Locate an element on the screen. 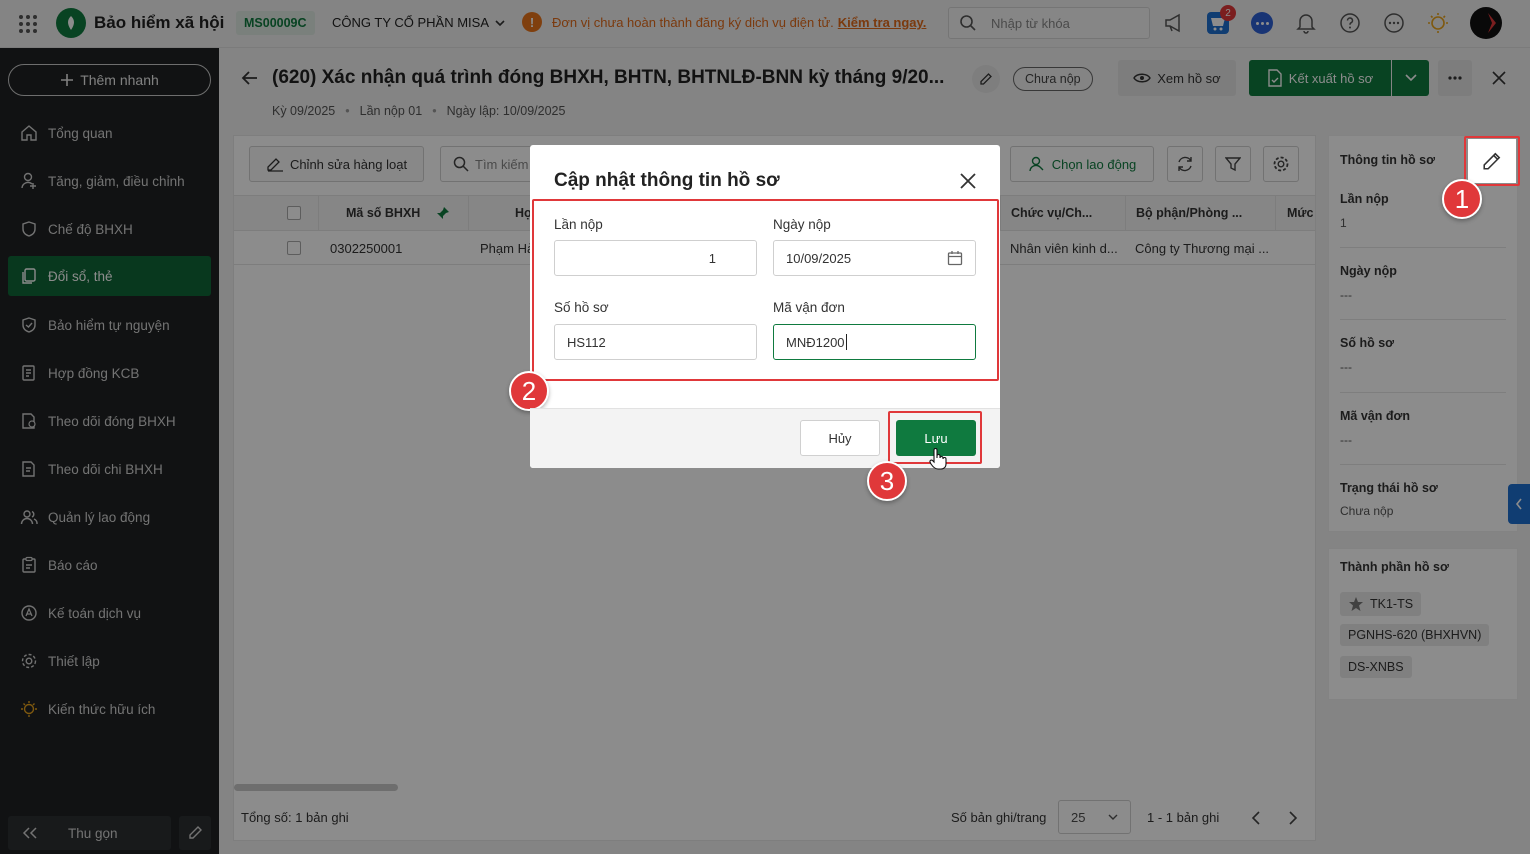  step-badge-2: 2 is located at coordinates (529, 391).